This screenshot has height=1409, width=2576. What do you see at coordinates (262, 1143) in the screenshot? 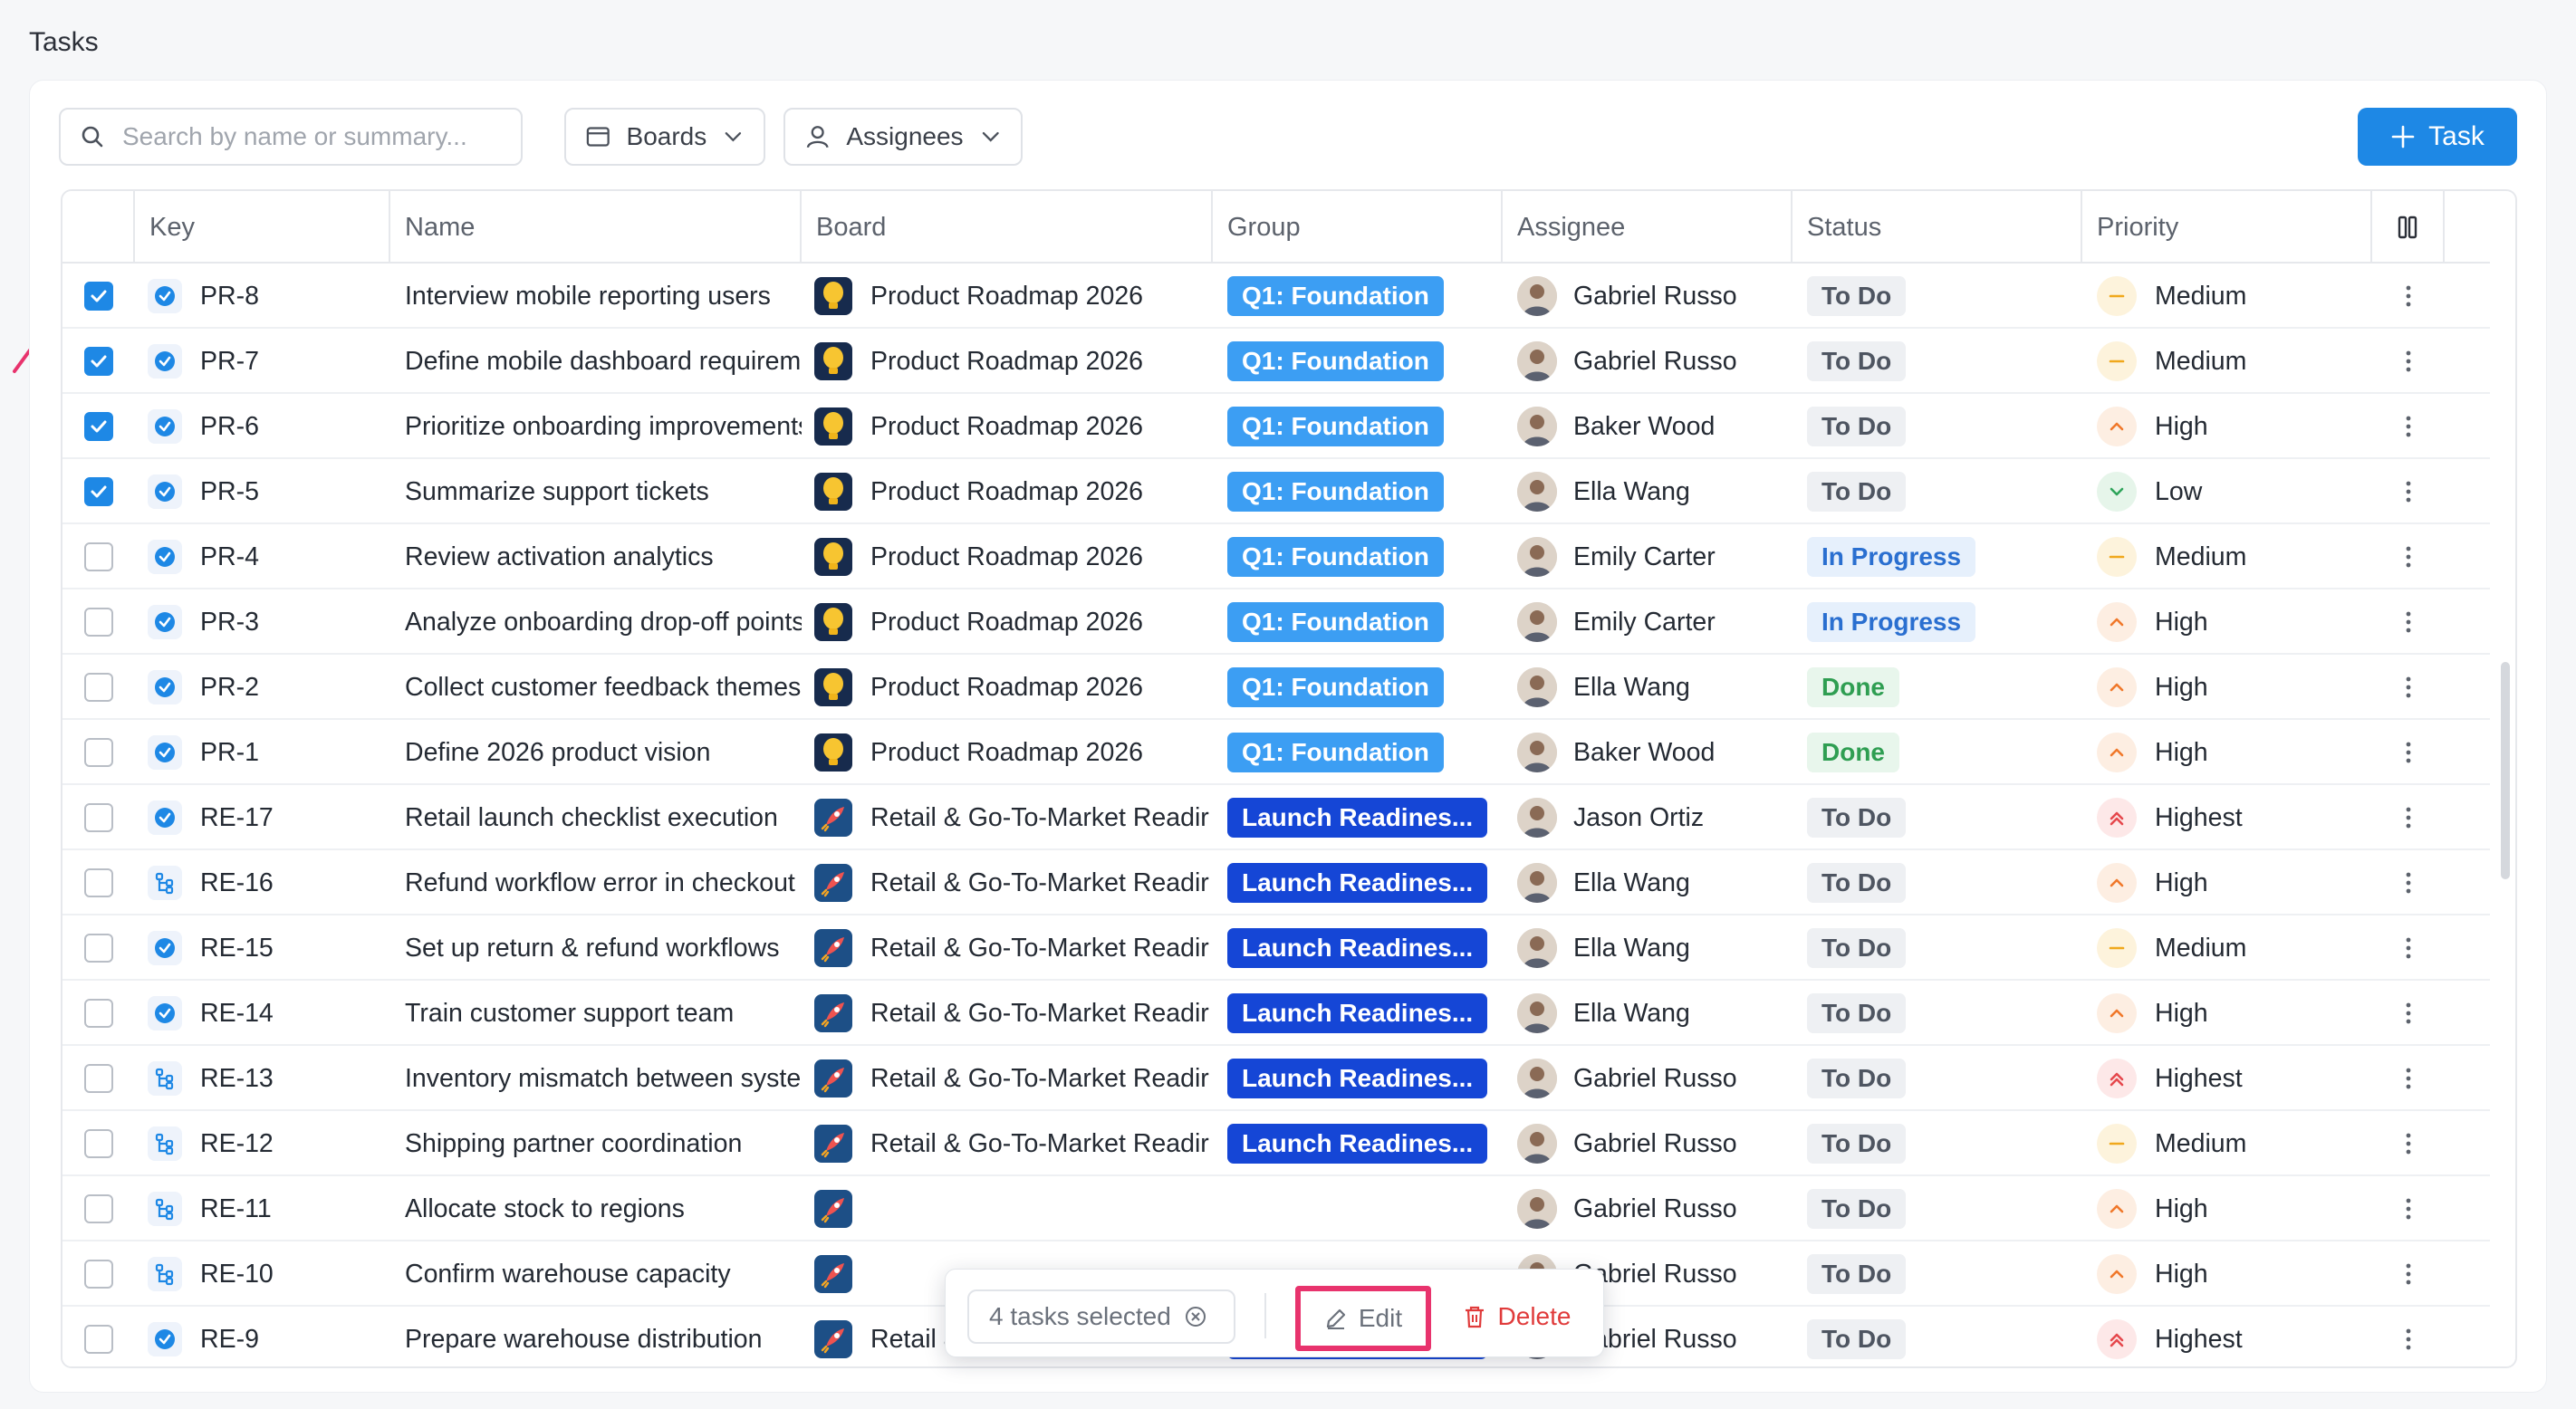
I see `key-cell: RE-12` at bounding box center [262, 1143].